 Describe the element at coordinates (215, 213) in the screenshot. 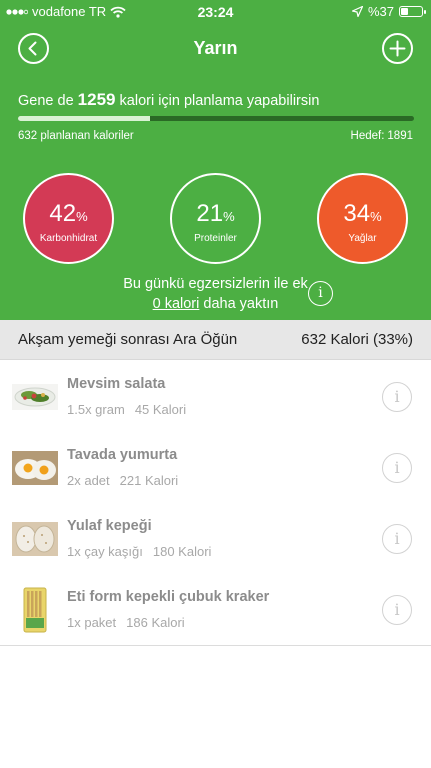

I see `macro-protein-percent: 21%` at that location.